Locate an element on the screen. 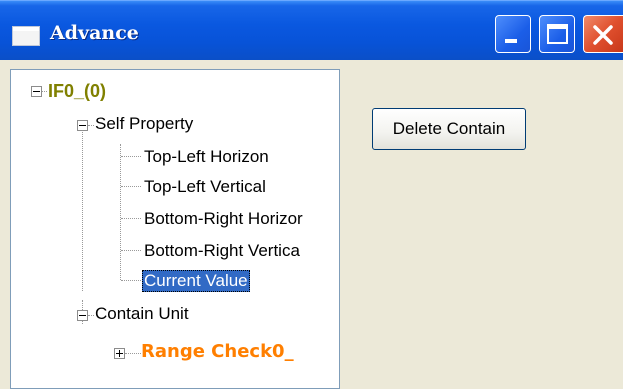  tree-node-top-left-horizon: Top-Left Horizon is located at coordinates (206, 157).